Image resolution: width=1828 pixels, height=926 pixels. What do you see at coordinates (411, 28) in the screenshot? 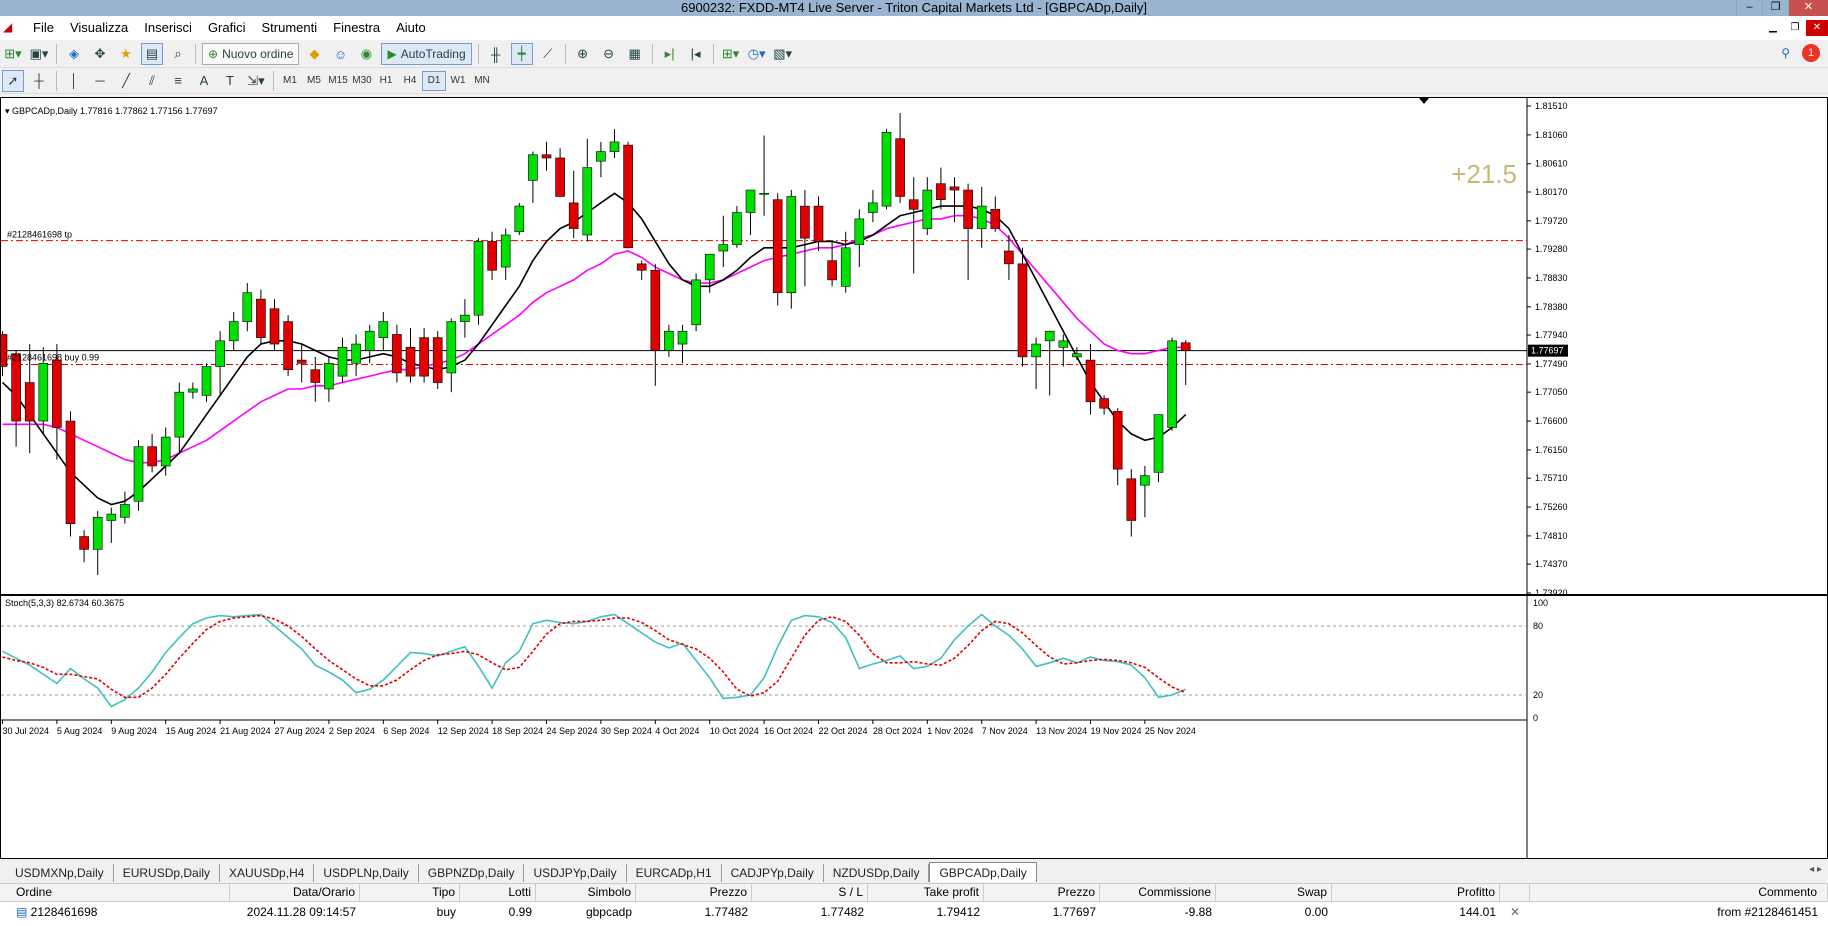
I see `menu-aiuto: Aiuto` at bounding box center [411, 28].